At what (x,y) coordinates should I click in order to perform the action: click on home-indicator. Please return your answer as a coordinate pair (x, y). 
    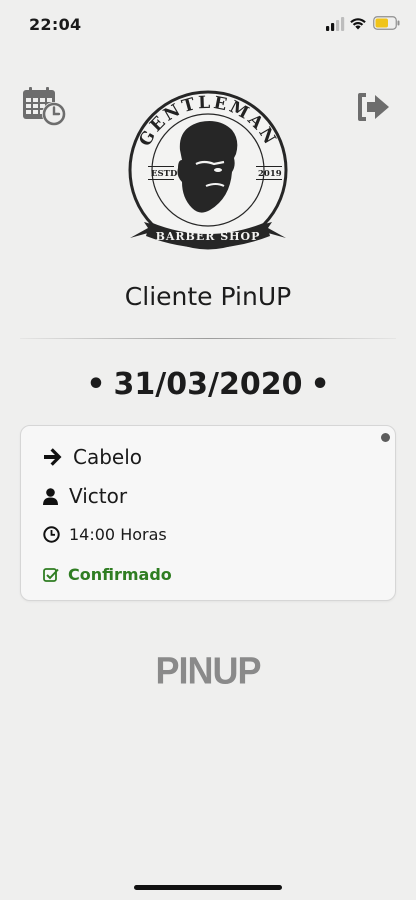
    Looking at the image, I should click on (208, 887).